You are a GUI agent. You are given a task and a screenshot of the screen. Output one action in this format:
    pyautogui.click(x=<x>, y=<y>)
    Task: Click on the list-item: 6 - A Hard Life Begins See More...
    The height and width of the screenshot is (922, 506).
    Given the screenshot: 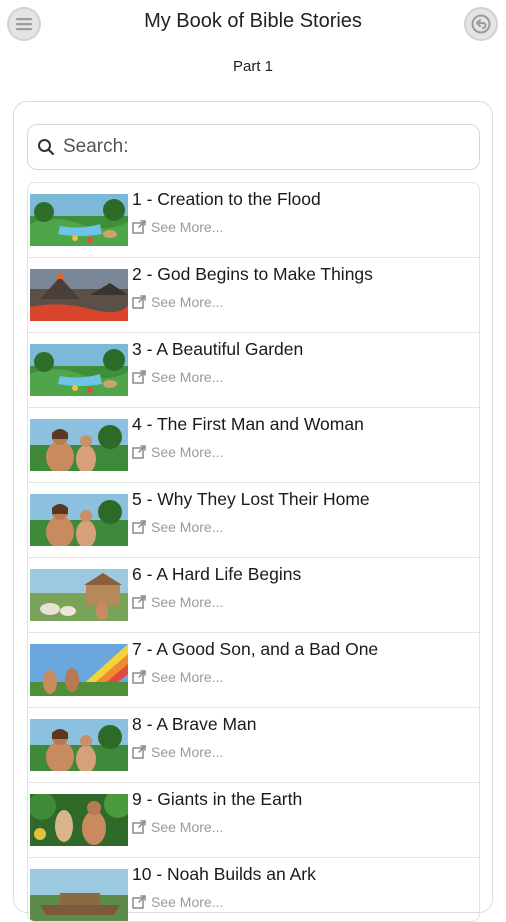 What is the action you would take?
    pyautogui.click(x=253, y=595)
    